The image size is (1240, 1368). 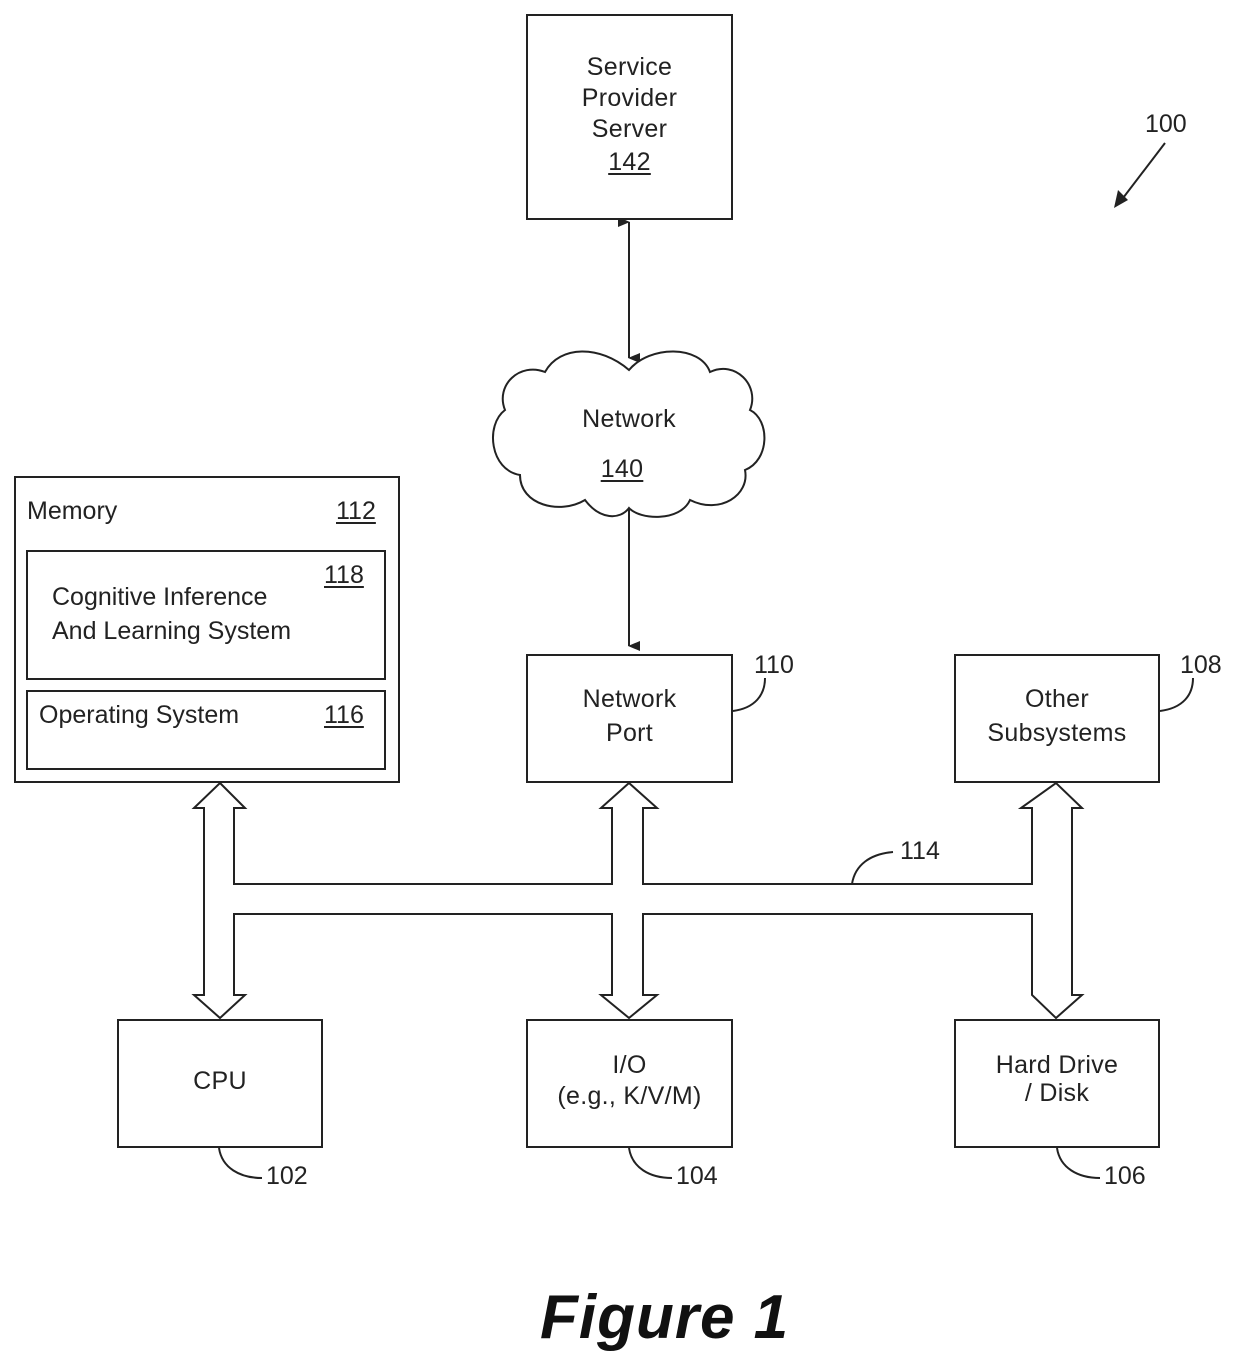 I want to click on network-label: Network, so click(x=629, y=419).